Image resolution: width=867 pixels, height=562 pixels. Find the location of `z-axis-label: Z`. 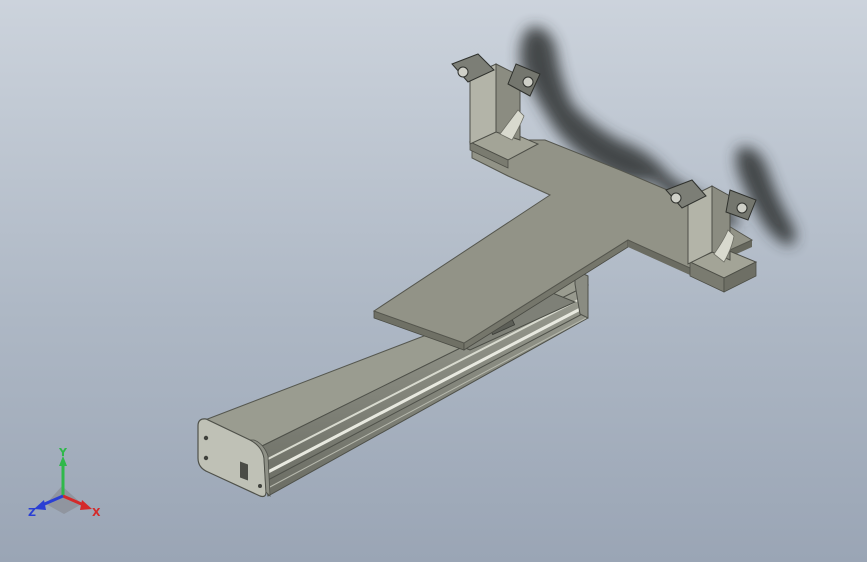

z-axis-label: Z is located at coordinates (32, 512).